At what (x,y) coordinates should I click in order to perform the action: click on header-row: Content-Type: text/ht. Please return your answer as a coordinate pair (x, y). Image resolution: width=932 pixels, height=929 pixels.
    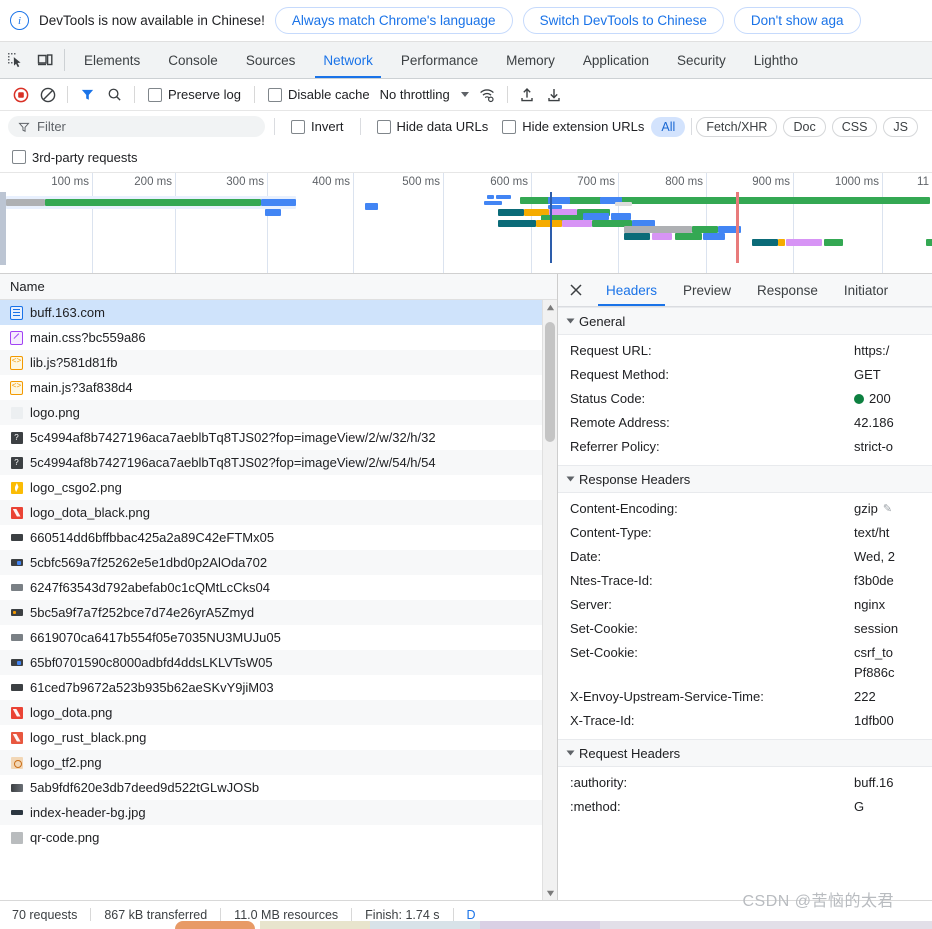
    Looking at the image, I should click on (745, 533).